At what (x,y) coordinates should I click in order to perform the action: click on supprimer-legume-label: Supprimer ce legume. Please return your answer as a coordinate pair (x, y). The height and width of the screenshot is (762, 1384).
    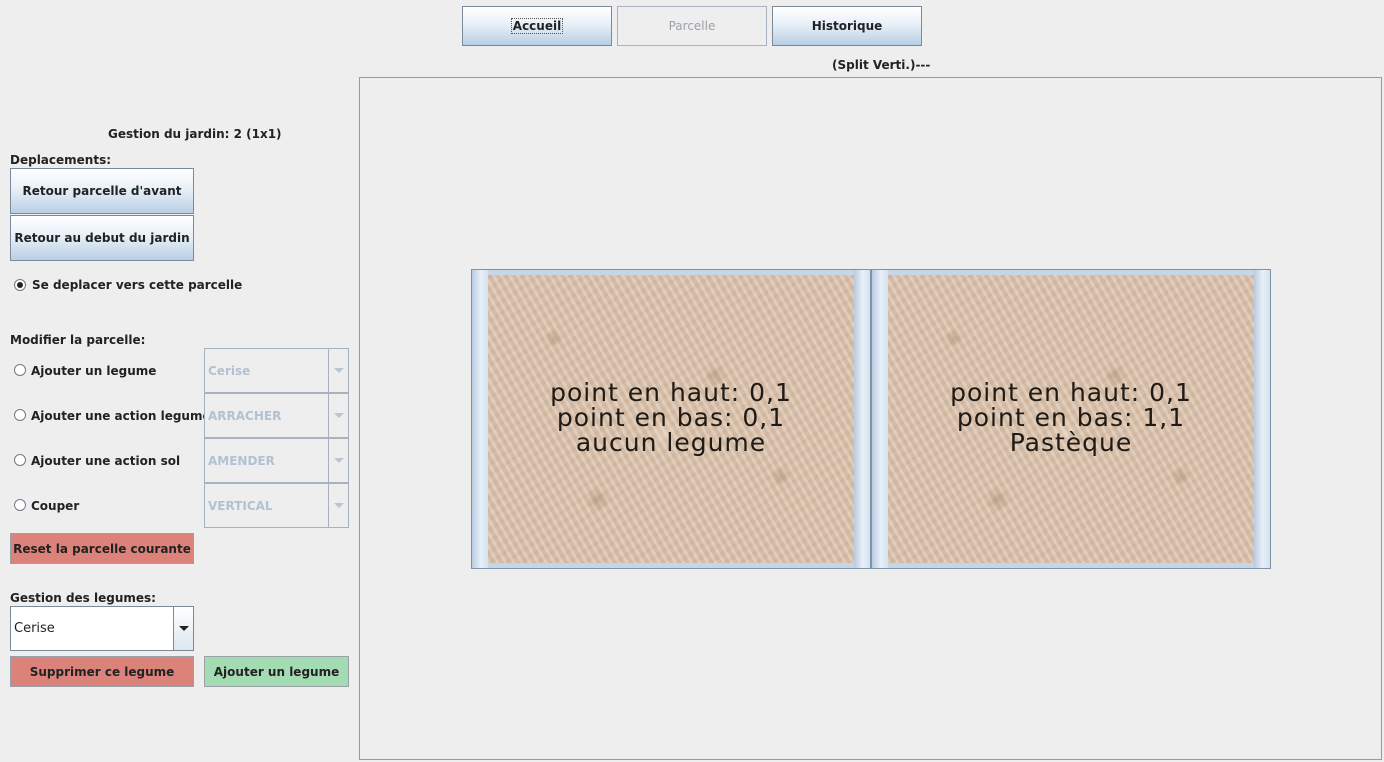
    Looking at the image, I should click on (102, 671).